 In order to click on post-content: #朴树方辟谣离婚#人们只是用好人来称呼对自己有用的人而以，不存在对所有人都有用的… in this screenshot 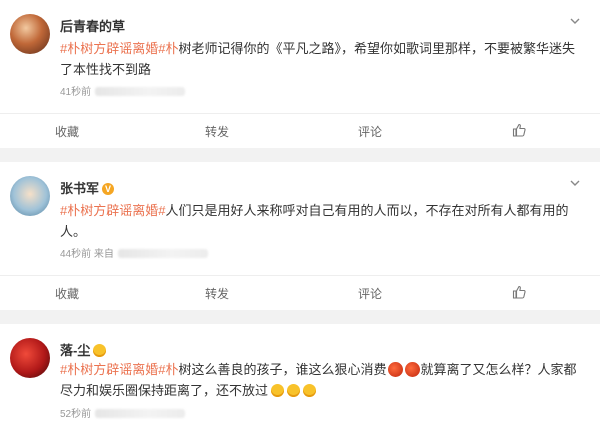, I will do `click(320, 221)`.